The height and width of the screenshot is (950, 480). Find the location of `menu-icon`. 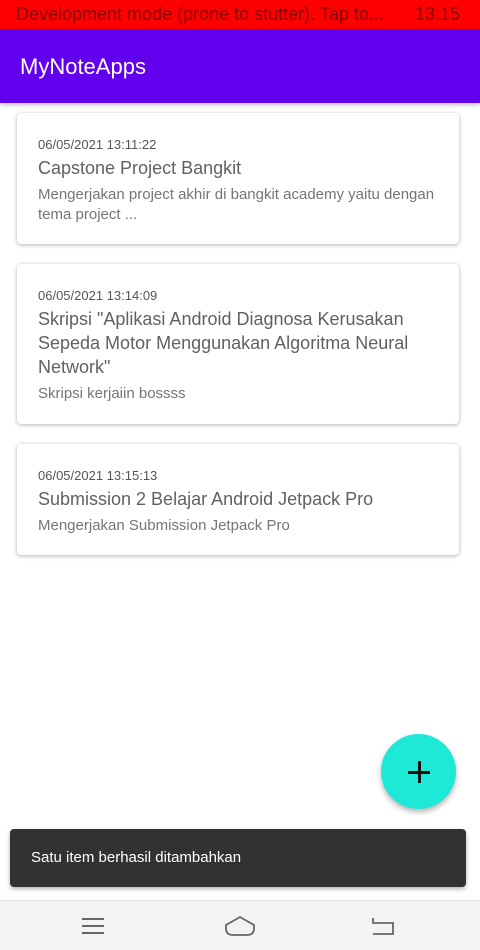

menu-icon is located at coordinates (93, 926).